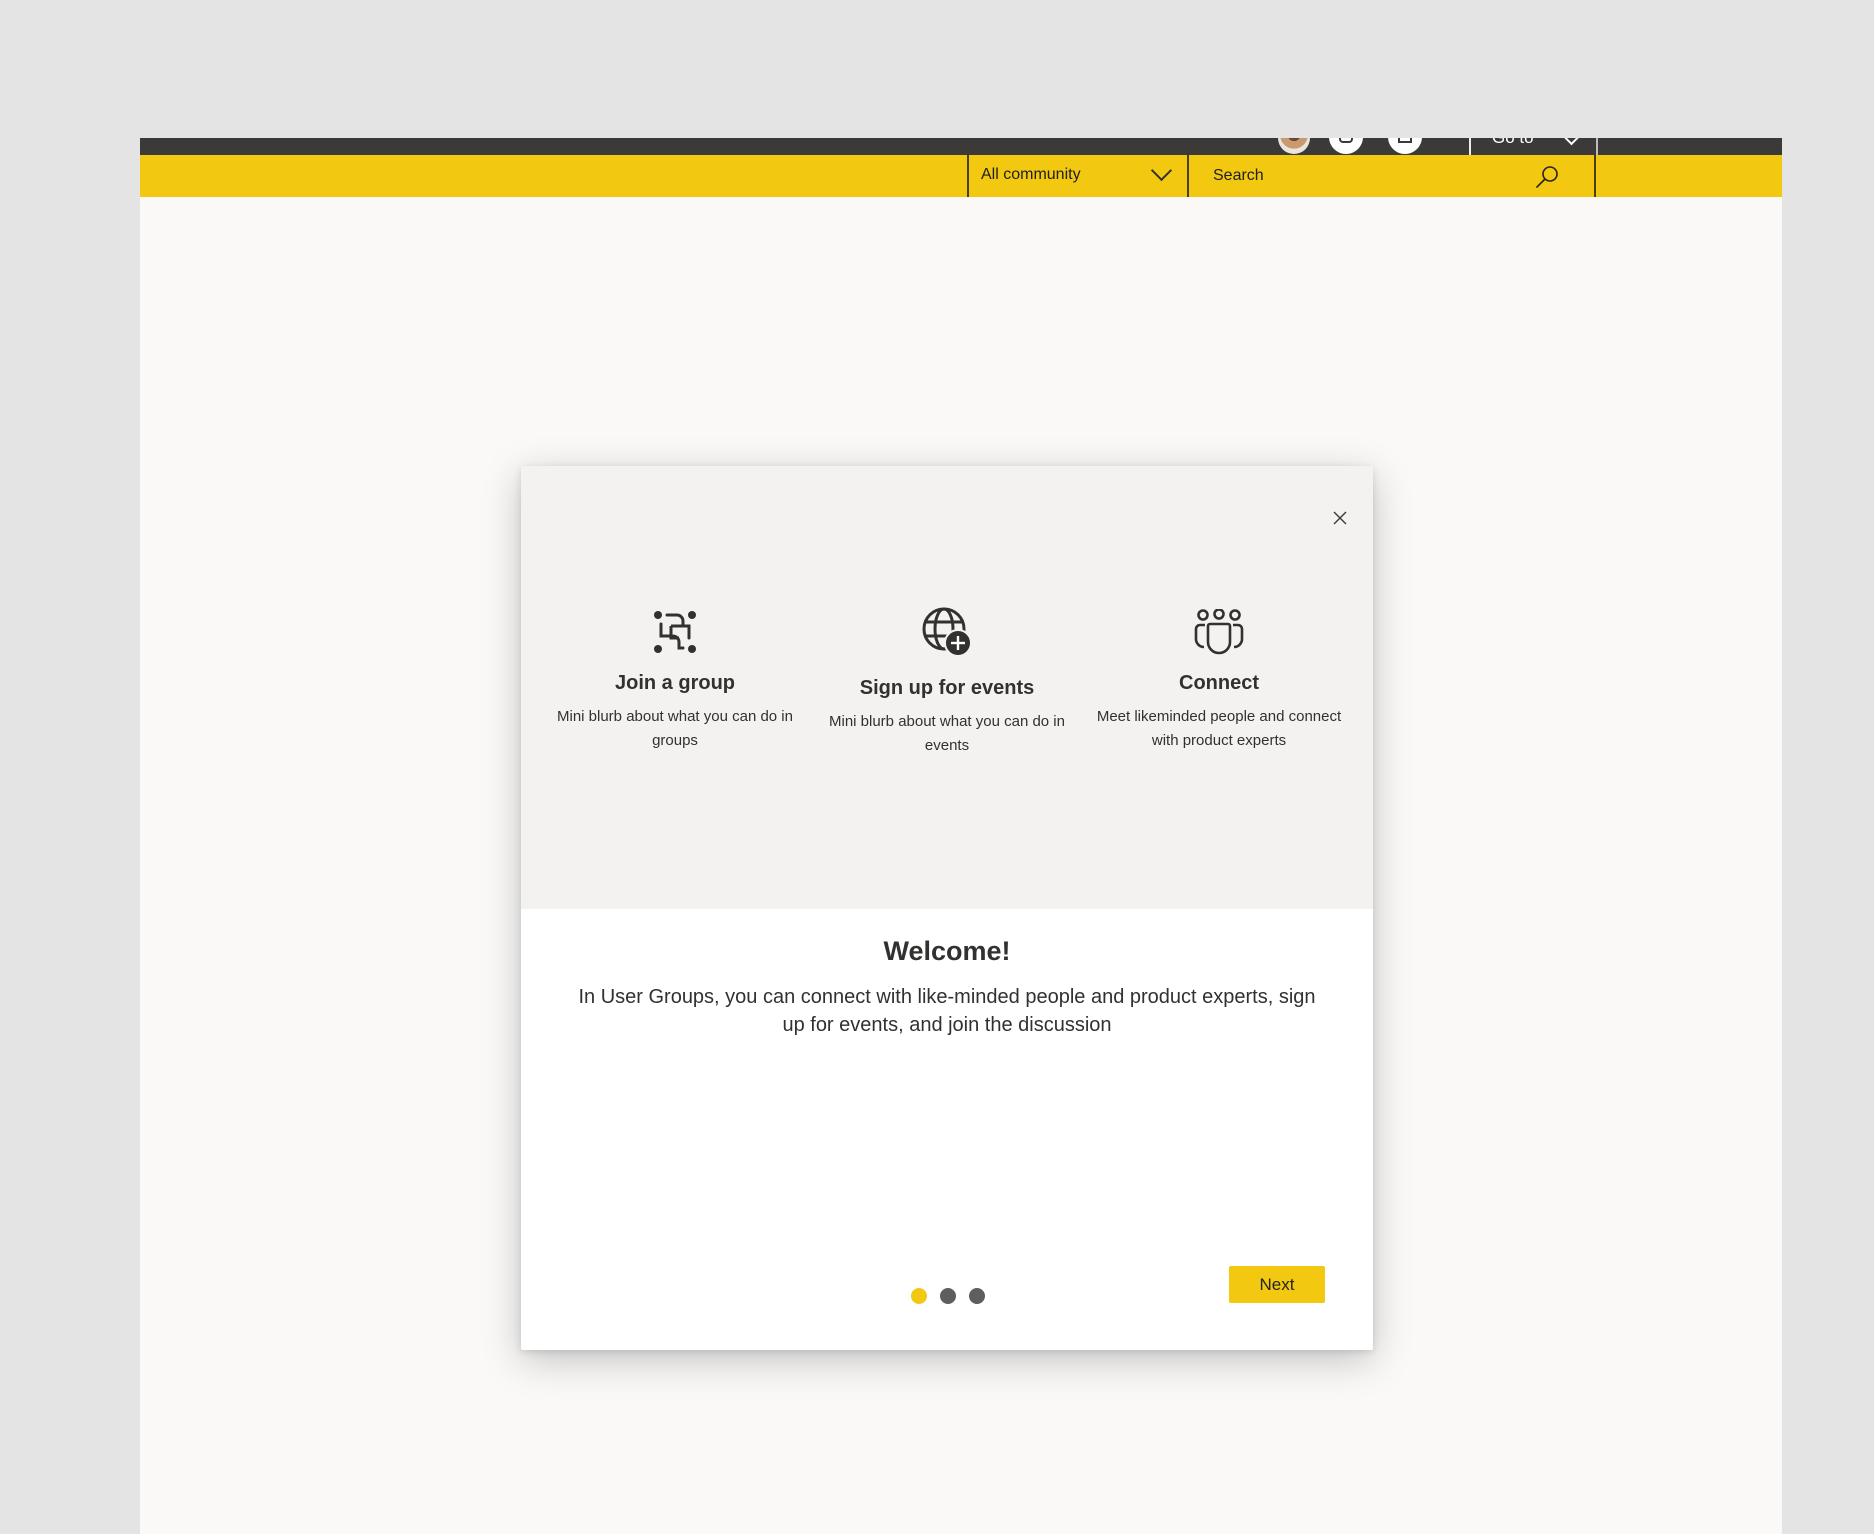 This screenshot has height=1534, width=1874. I want to click on feature-title: Join a group, so click(675, 683).